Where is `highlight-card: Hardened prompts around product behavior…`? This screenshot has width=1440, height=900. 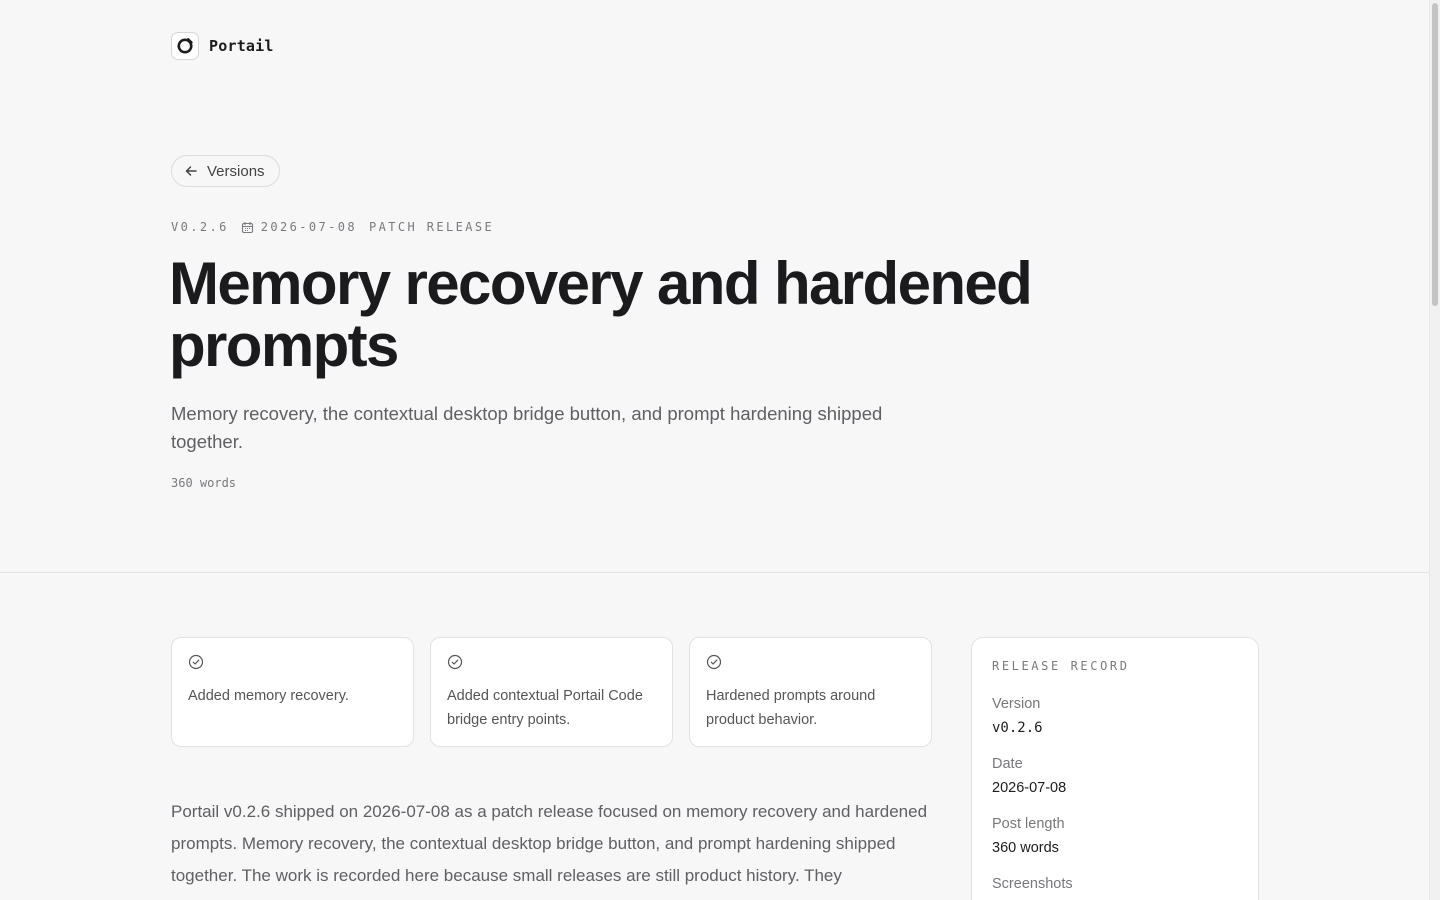
highlight-card: Hardened prompts around product behavior… is located at coordinates (810, 692).